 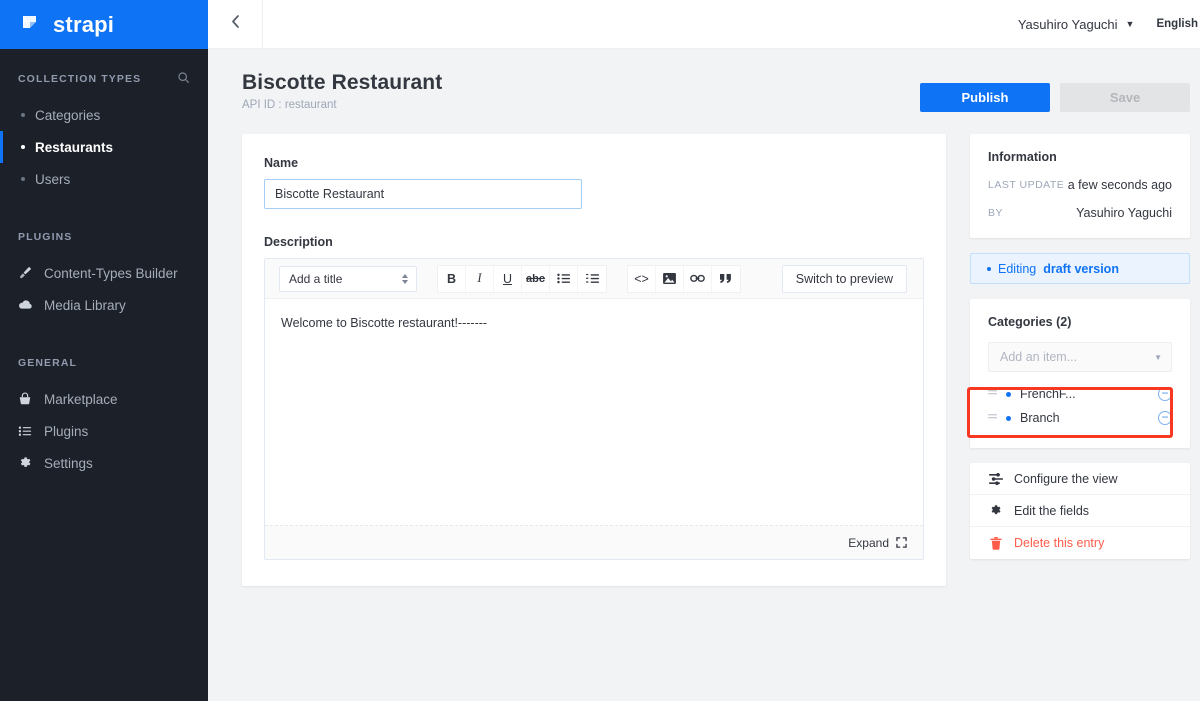 I want to click on plugins-list: Content-Types Builder Media Library, so click(x=104, y=289).